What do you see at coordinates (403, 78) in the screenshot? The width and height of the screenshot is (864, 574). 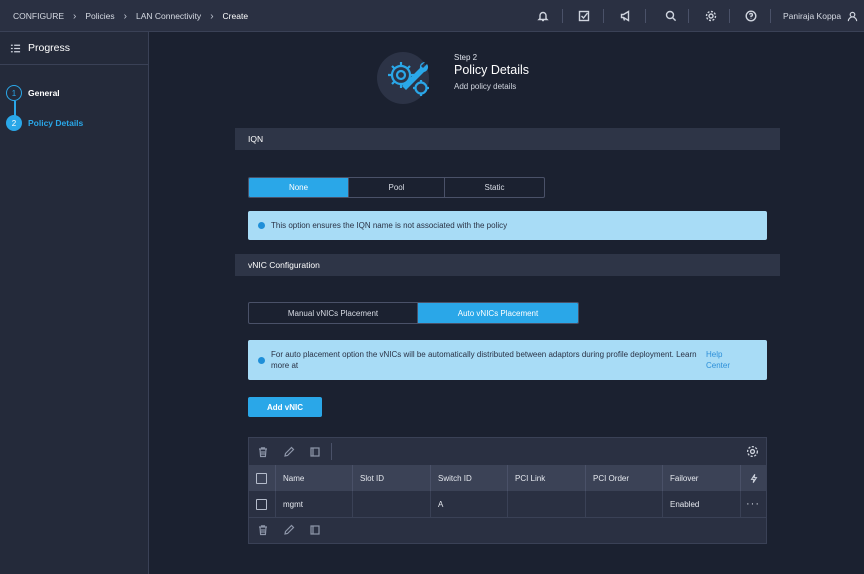 I see `gears-wrench-icon` at bounding box center [403, 78].